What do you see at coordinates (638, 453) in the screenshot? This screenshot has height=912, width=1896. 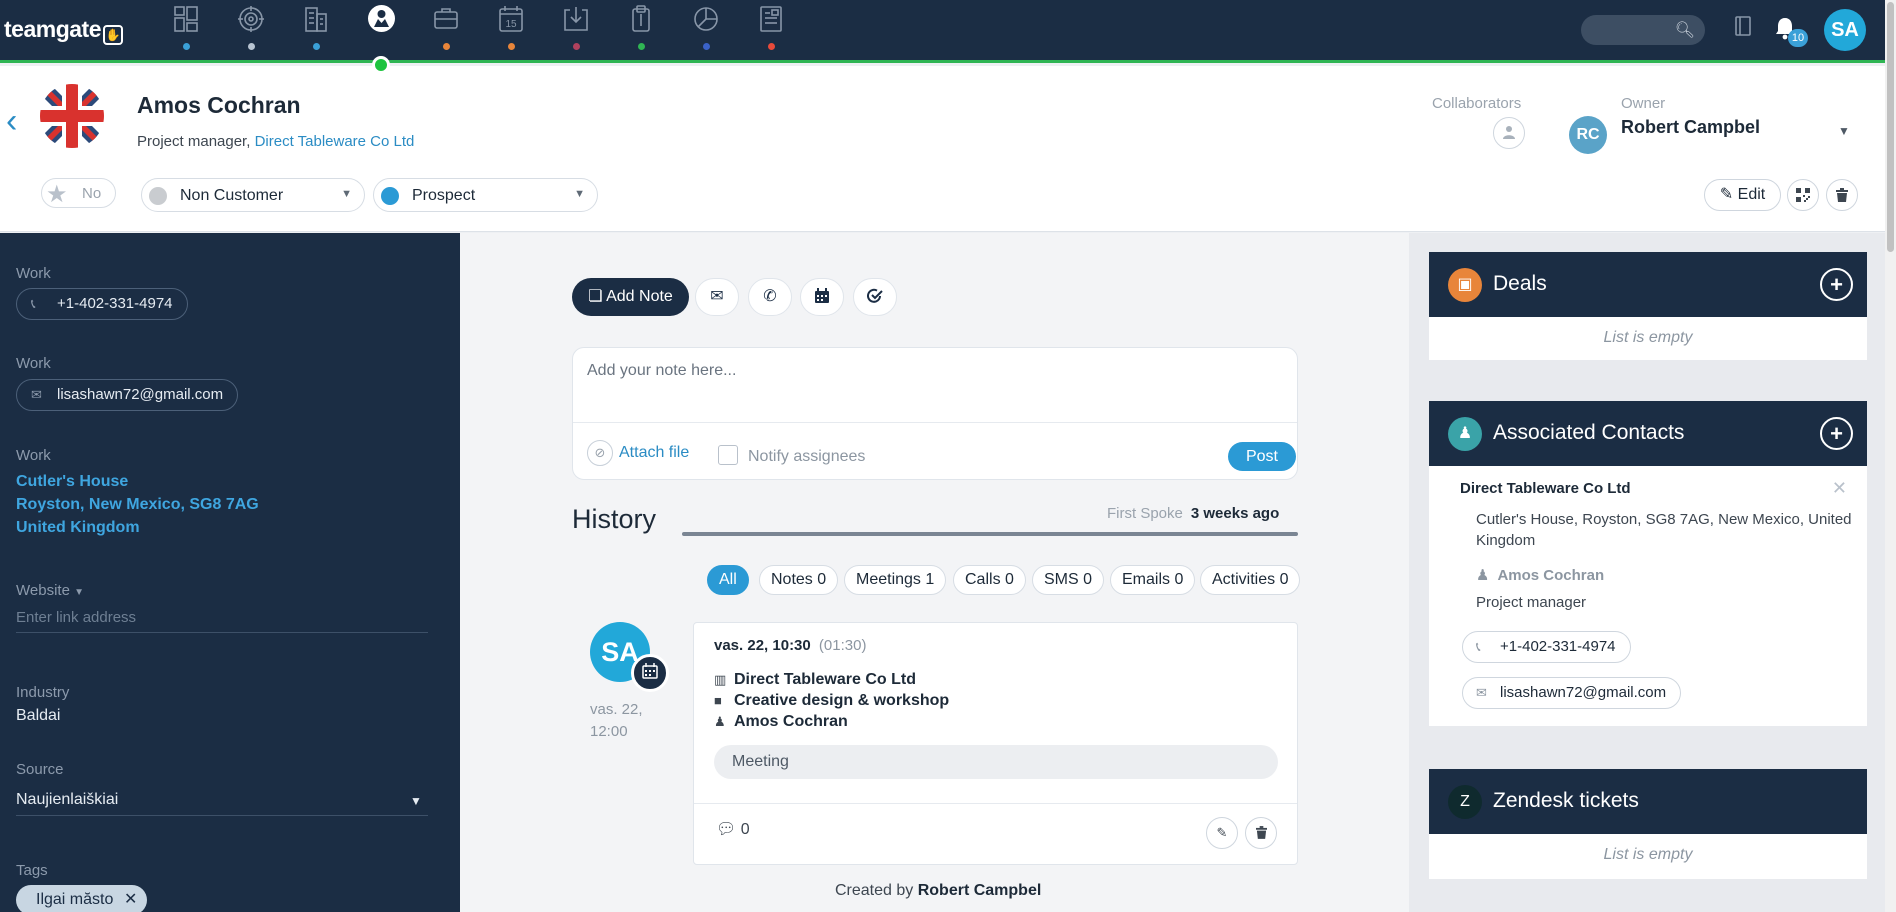 I see `attach-file-link: ⊘ Attach file` at bounding box center [638, 453].